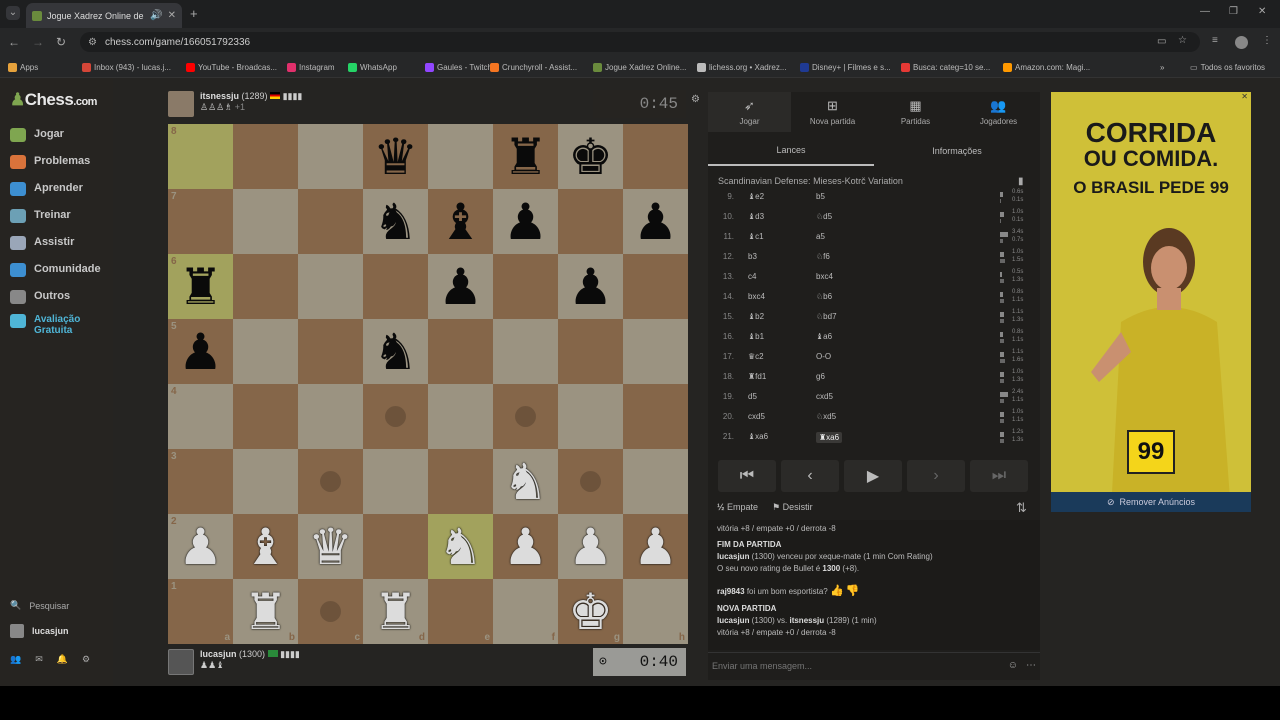  I want to click on chat-input, so click(860, 665).